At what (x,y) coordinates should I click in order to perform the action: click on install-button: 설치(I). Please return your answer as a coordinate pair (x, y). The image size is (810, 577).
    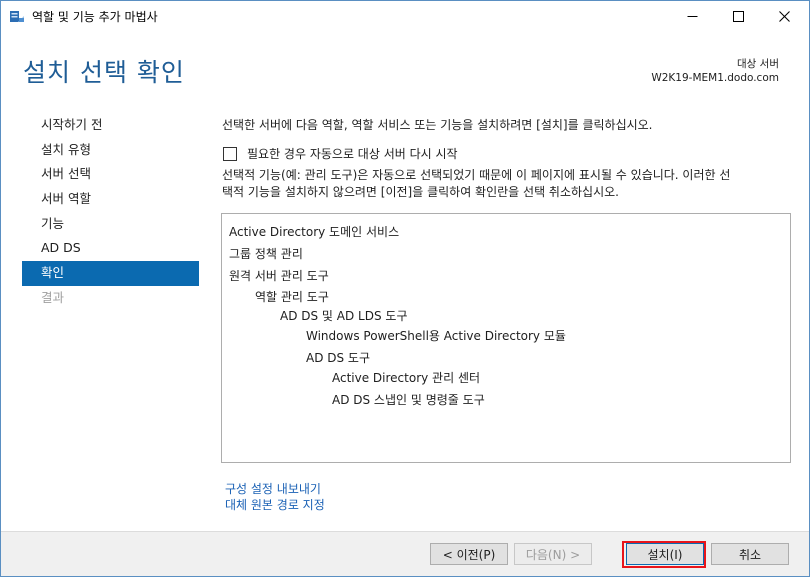
    Looking at the image, I should click on (665, 554).